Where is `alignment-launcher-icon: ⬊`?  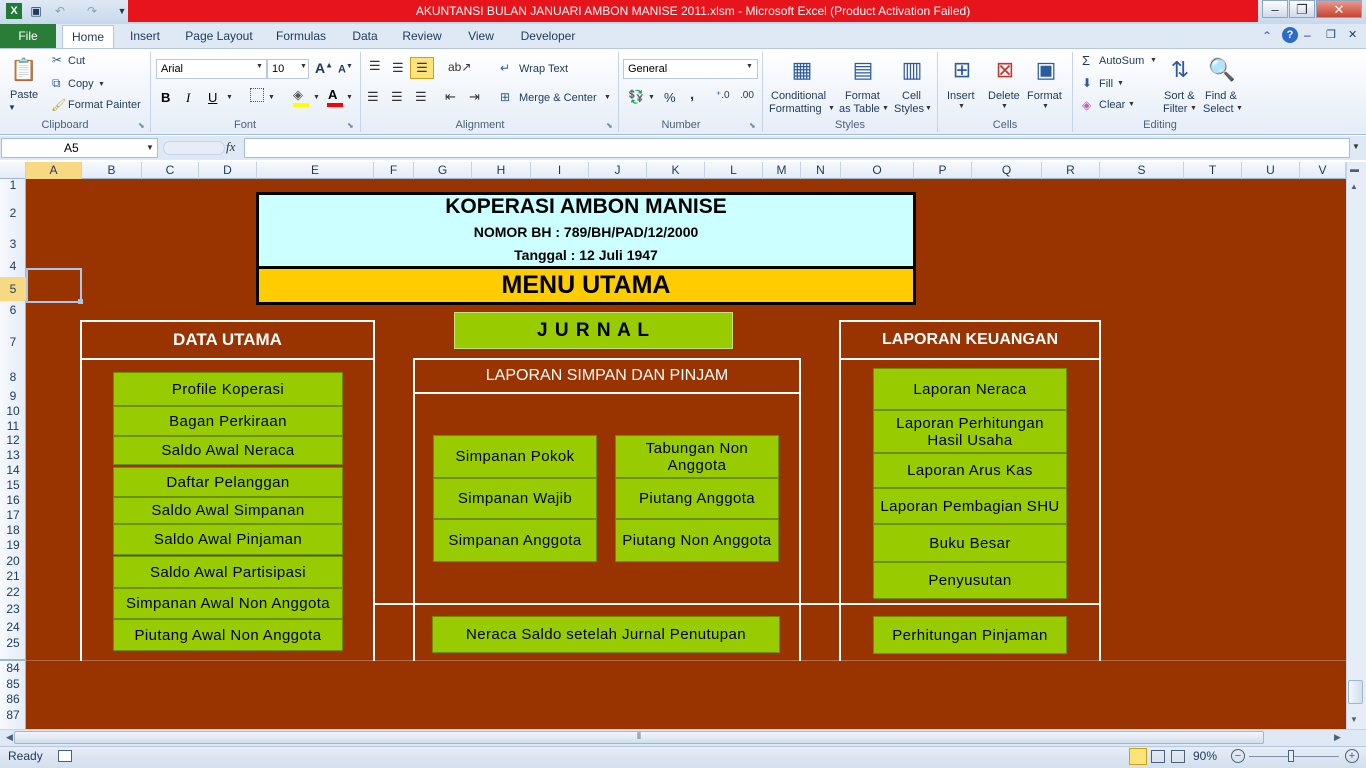
alignment-launcher-icon: ⬊ is located at coordinates (609, 125).